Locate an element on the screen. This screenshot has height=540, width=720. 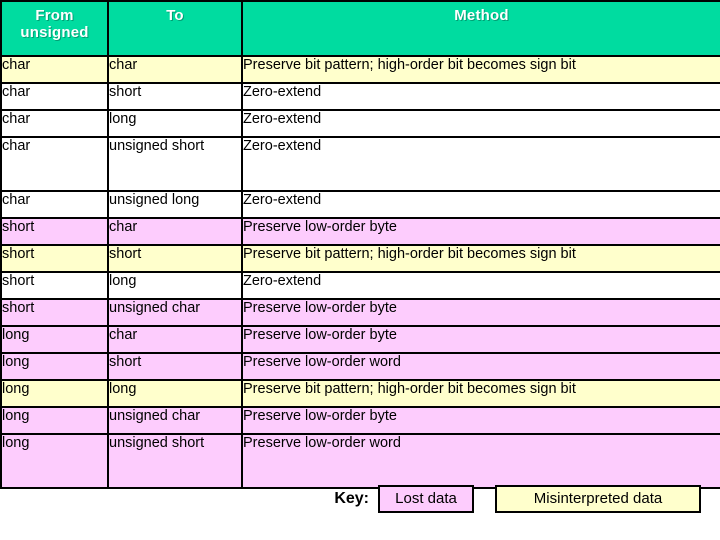
column-header-from-unsigned: From unsigned is located at coordinates (54, 28).